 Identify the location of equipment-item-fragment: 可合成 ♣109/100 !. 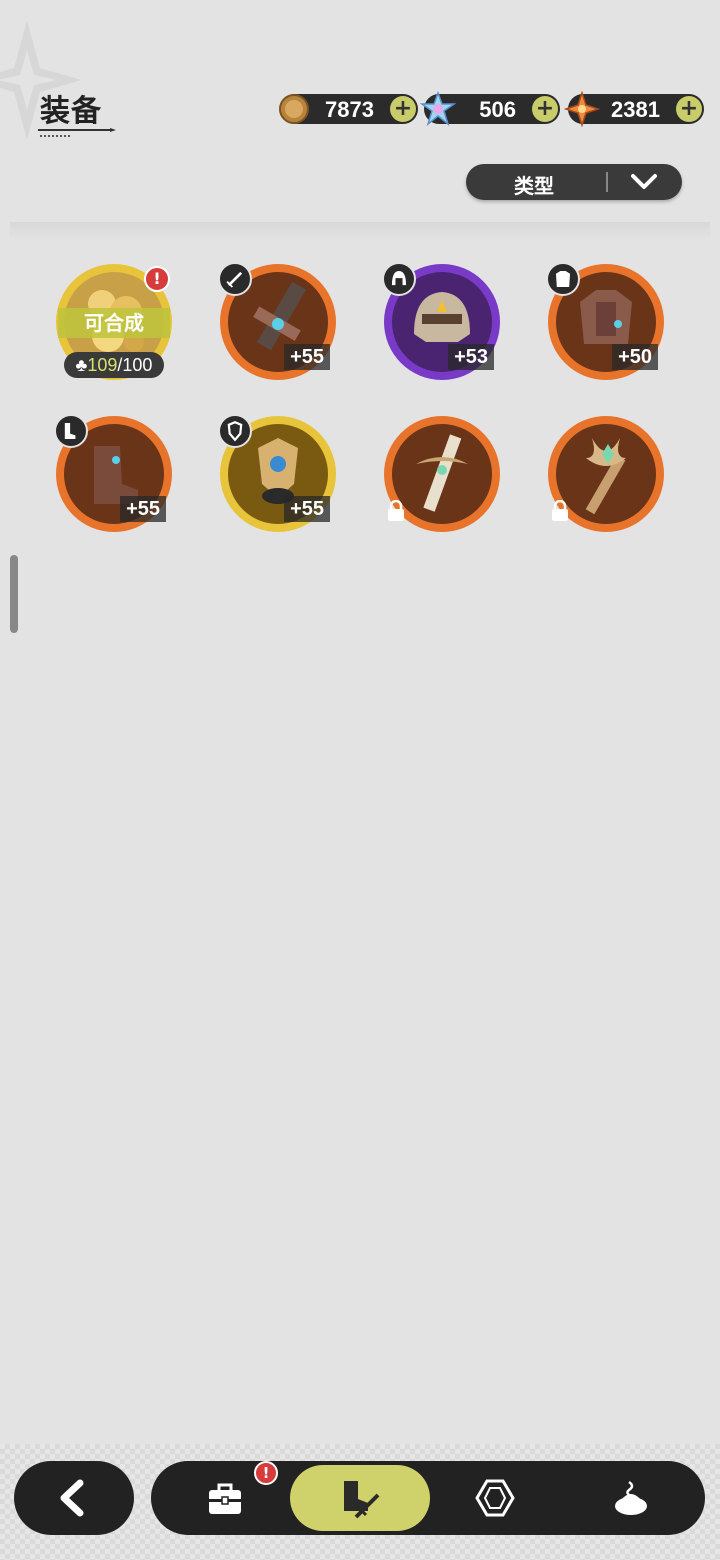
(114, 322).